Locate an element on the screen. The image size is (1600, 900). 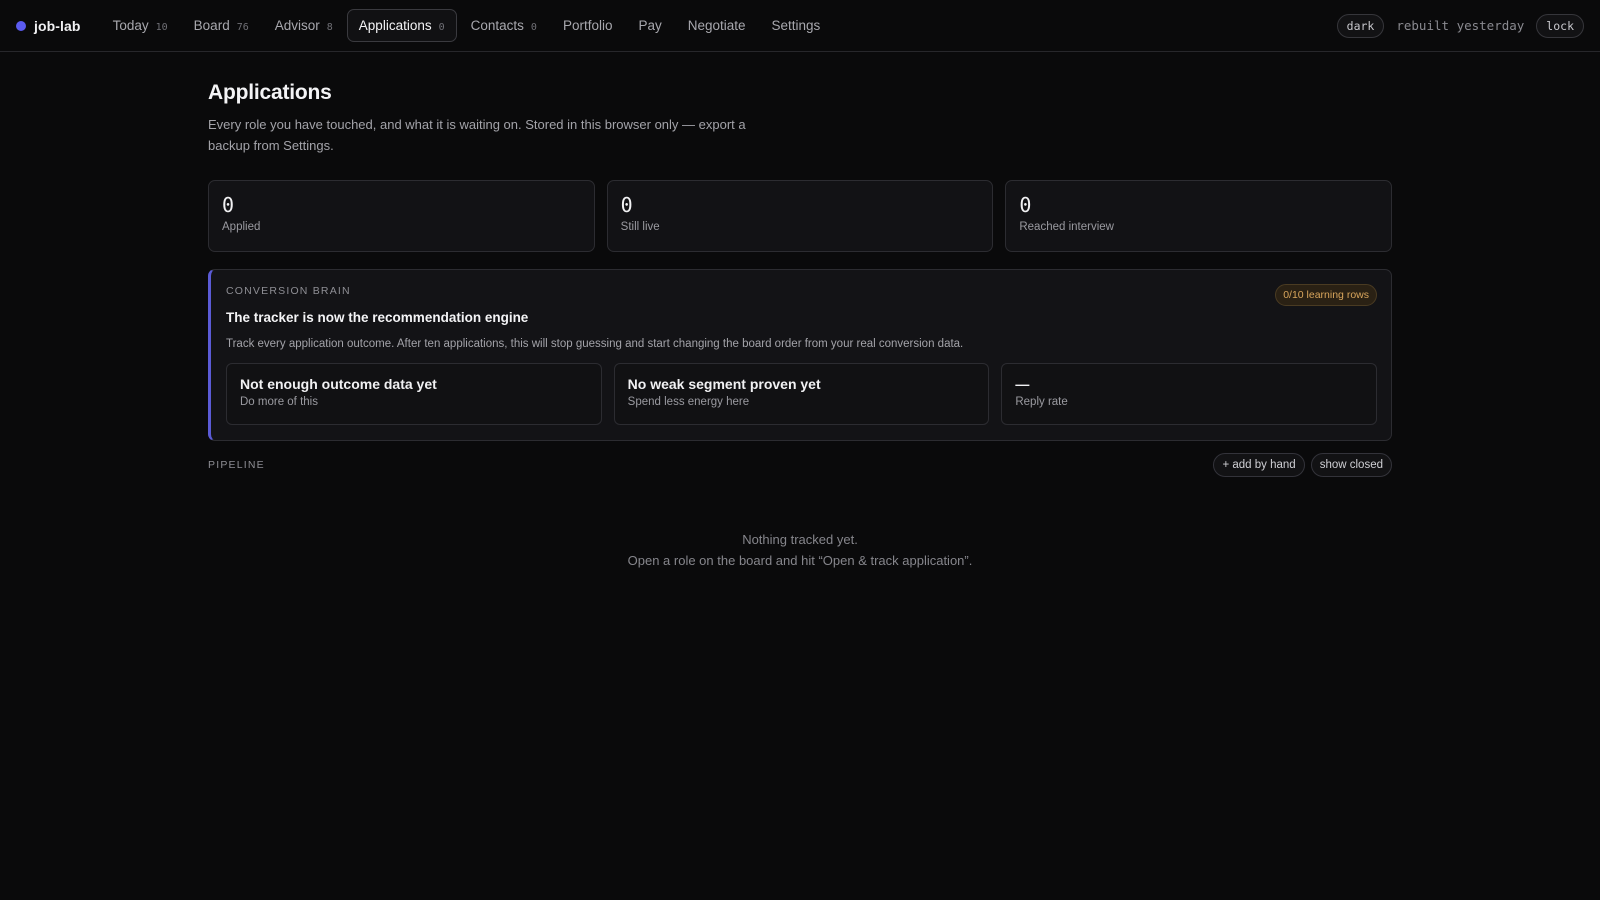
stat-card-still-live: 0 Still live is located at coordinates (800, 216).